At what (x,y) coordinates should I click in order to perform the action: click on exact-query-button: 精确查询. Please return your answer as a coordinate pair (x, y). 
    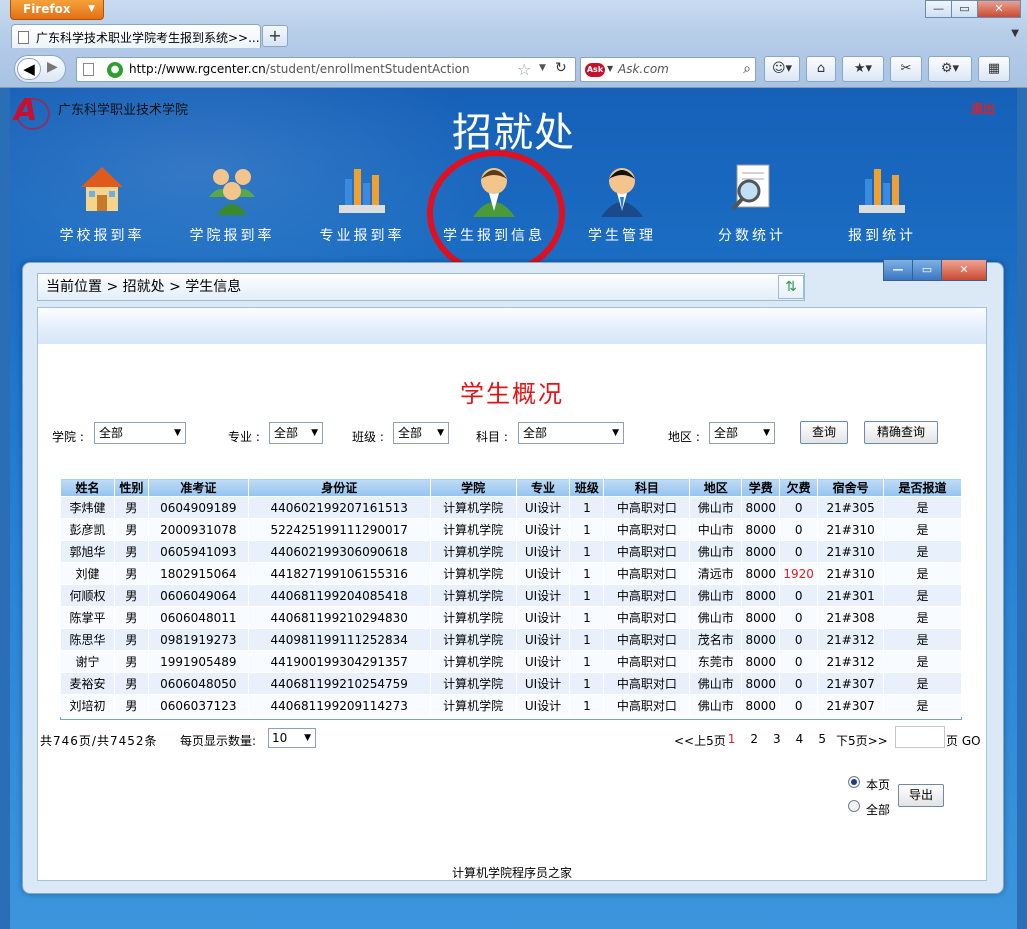
    Looking at the image, I should click on (901, 432).